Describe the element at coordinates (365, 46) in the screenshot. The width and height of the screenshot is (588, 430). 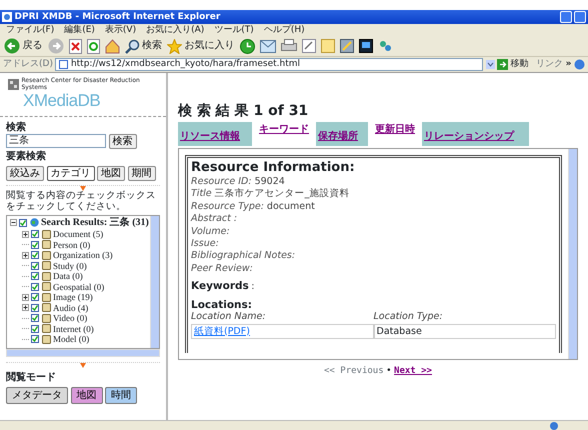
I see `media-icon` at that location.